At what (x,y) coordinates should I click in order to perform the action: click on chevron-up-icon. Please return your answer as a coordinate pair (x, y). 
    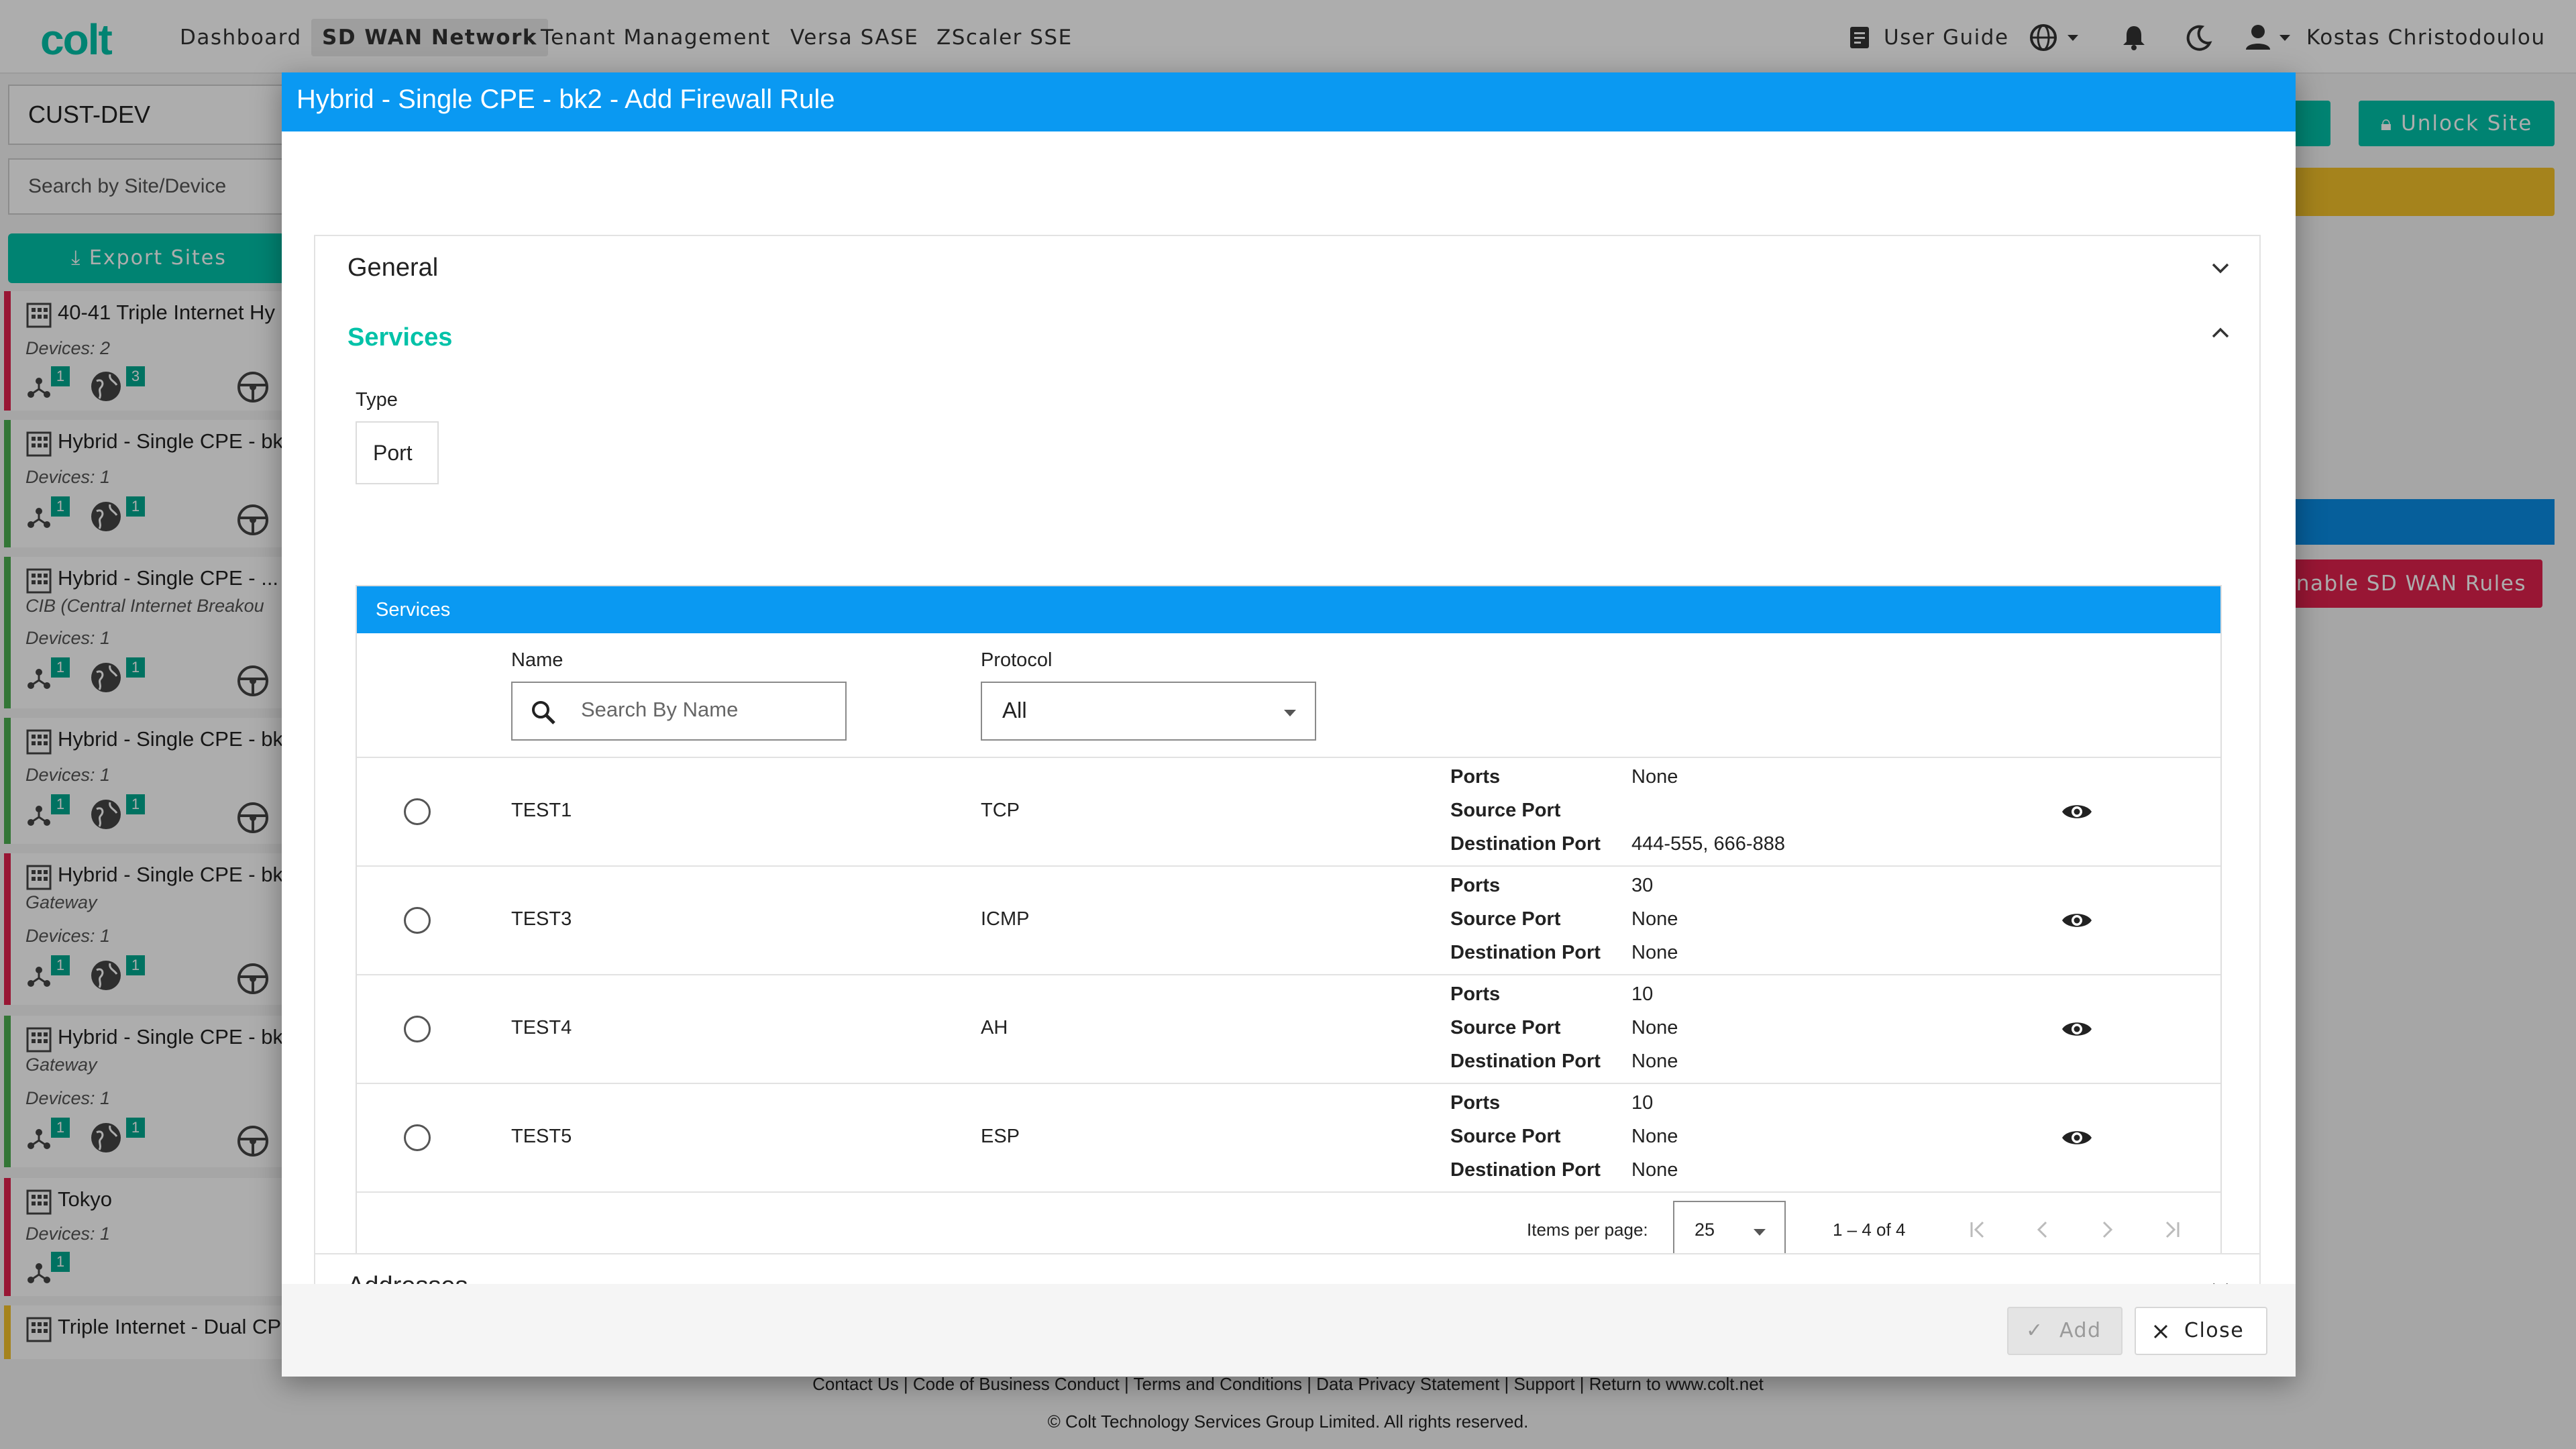
    Looking at the image, I should click on (2220, 332).